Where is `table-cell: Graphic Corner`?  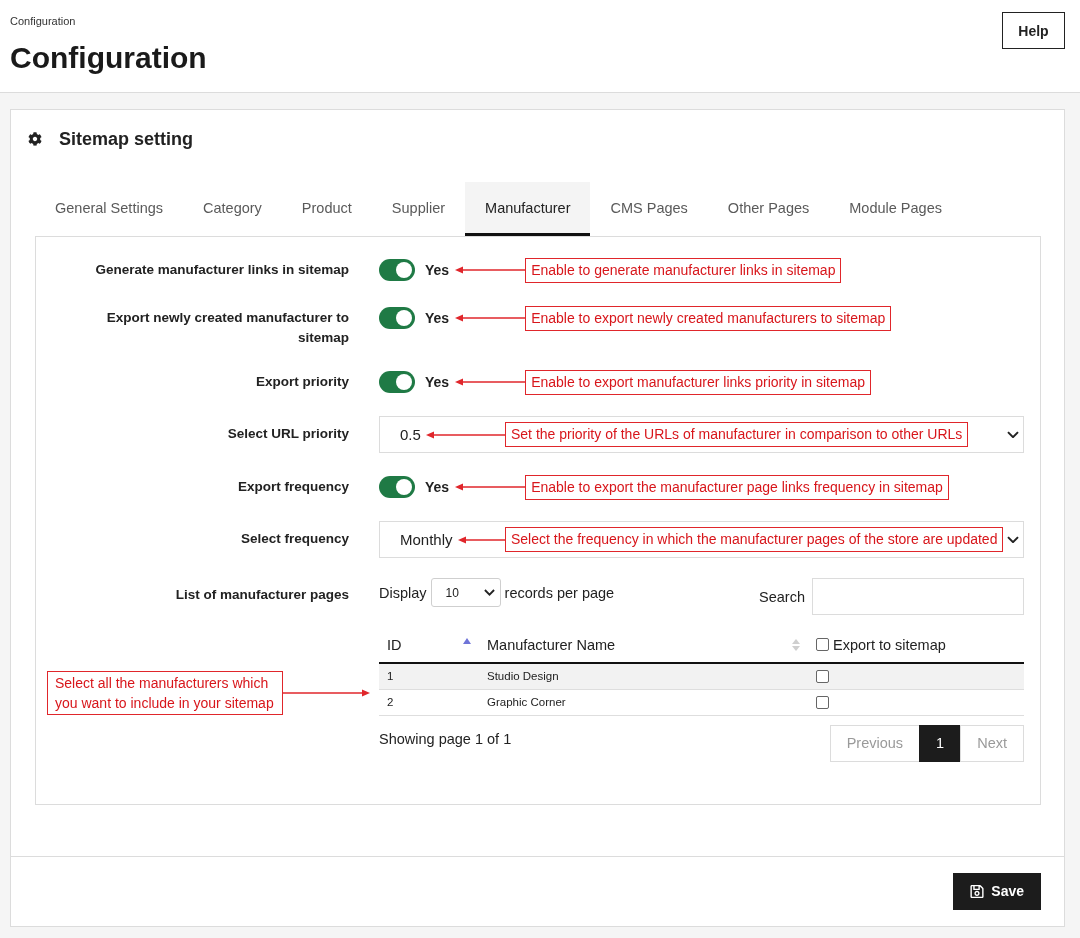 table-cell: Graphic Corner is located at coordinates (643, 702).